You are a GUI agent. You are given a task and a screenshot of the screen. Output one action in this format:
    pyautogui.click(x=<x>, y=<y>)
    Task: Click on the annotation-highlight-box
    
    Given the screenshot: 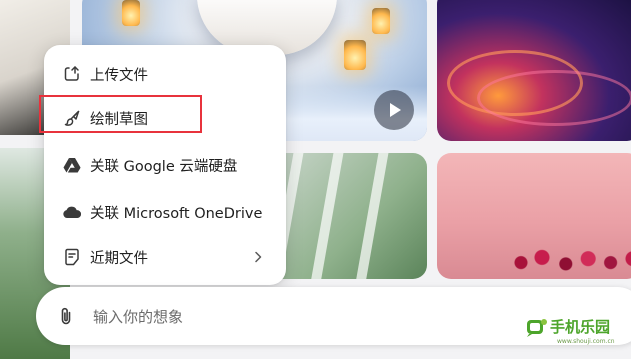 What is the action you would take?
    pyautogui.click(x=120, y=114)
    